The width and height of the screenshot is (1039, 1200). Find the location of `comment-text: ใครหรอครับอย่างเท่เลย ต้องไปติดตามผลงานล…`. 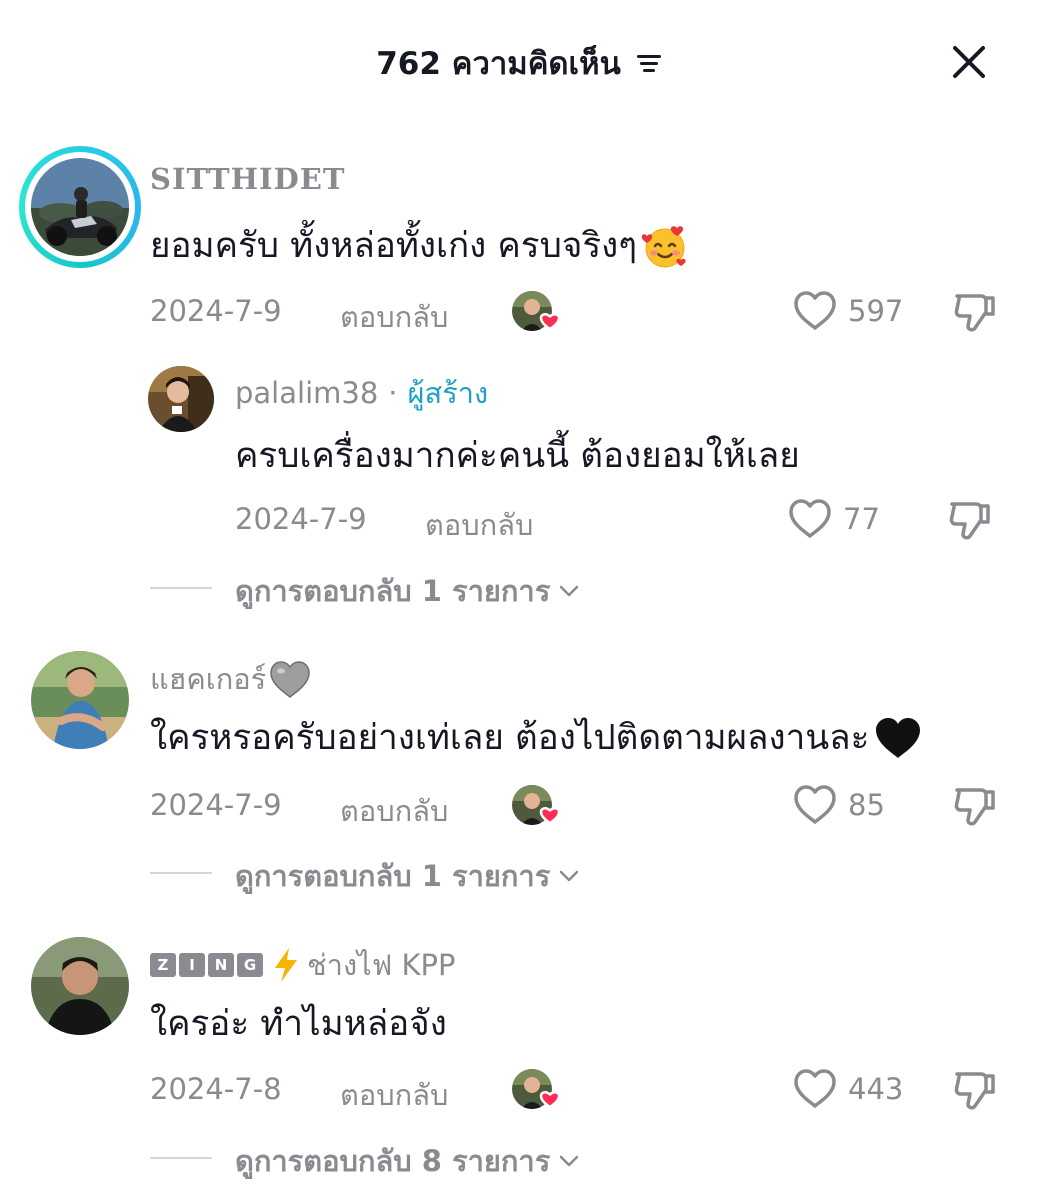

comment-text: ใครหรอครับอย่างเท่เลย ต้องไปติดตามผลงานล… is located at coordinates (536, 737).